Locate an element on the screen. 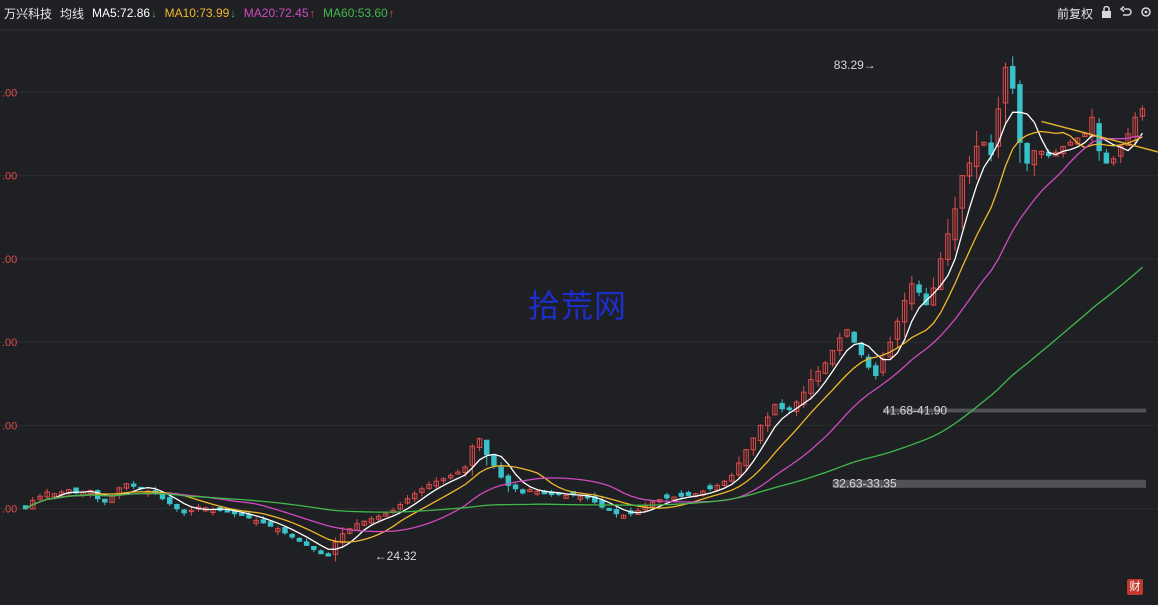 The image size is (1158, 605). finance-badge: 财 is located at coordinates (1135, 587).